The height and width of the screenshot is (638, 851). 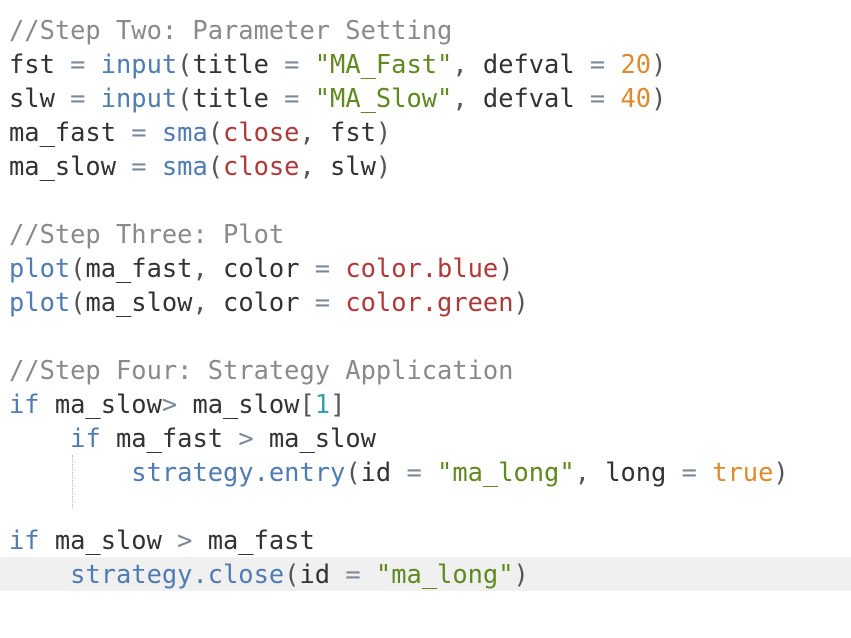 What do you see at coordinates (147, 234) in the screenshot?
I see `code-token-comment: //Step Three: Plot` at bounding box center [147, 234].